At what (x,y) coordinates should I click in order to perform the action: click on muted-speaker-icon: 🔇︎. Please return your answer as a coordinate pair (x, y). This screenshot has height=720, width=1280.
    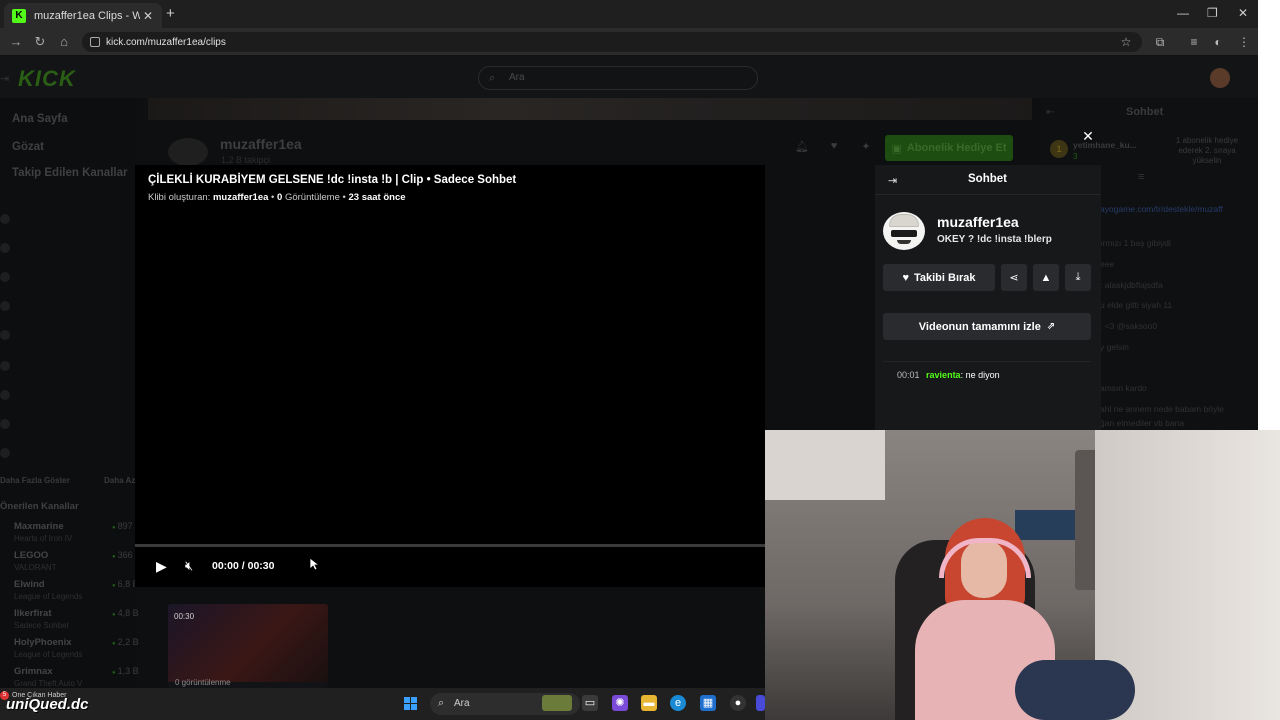
    Looking at the image, I should click on (194, 566).